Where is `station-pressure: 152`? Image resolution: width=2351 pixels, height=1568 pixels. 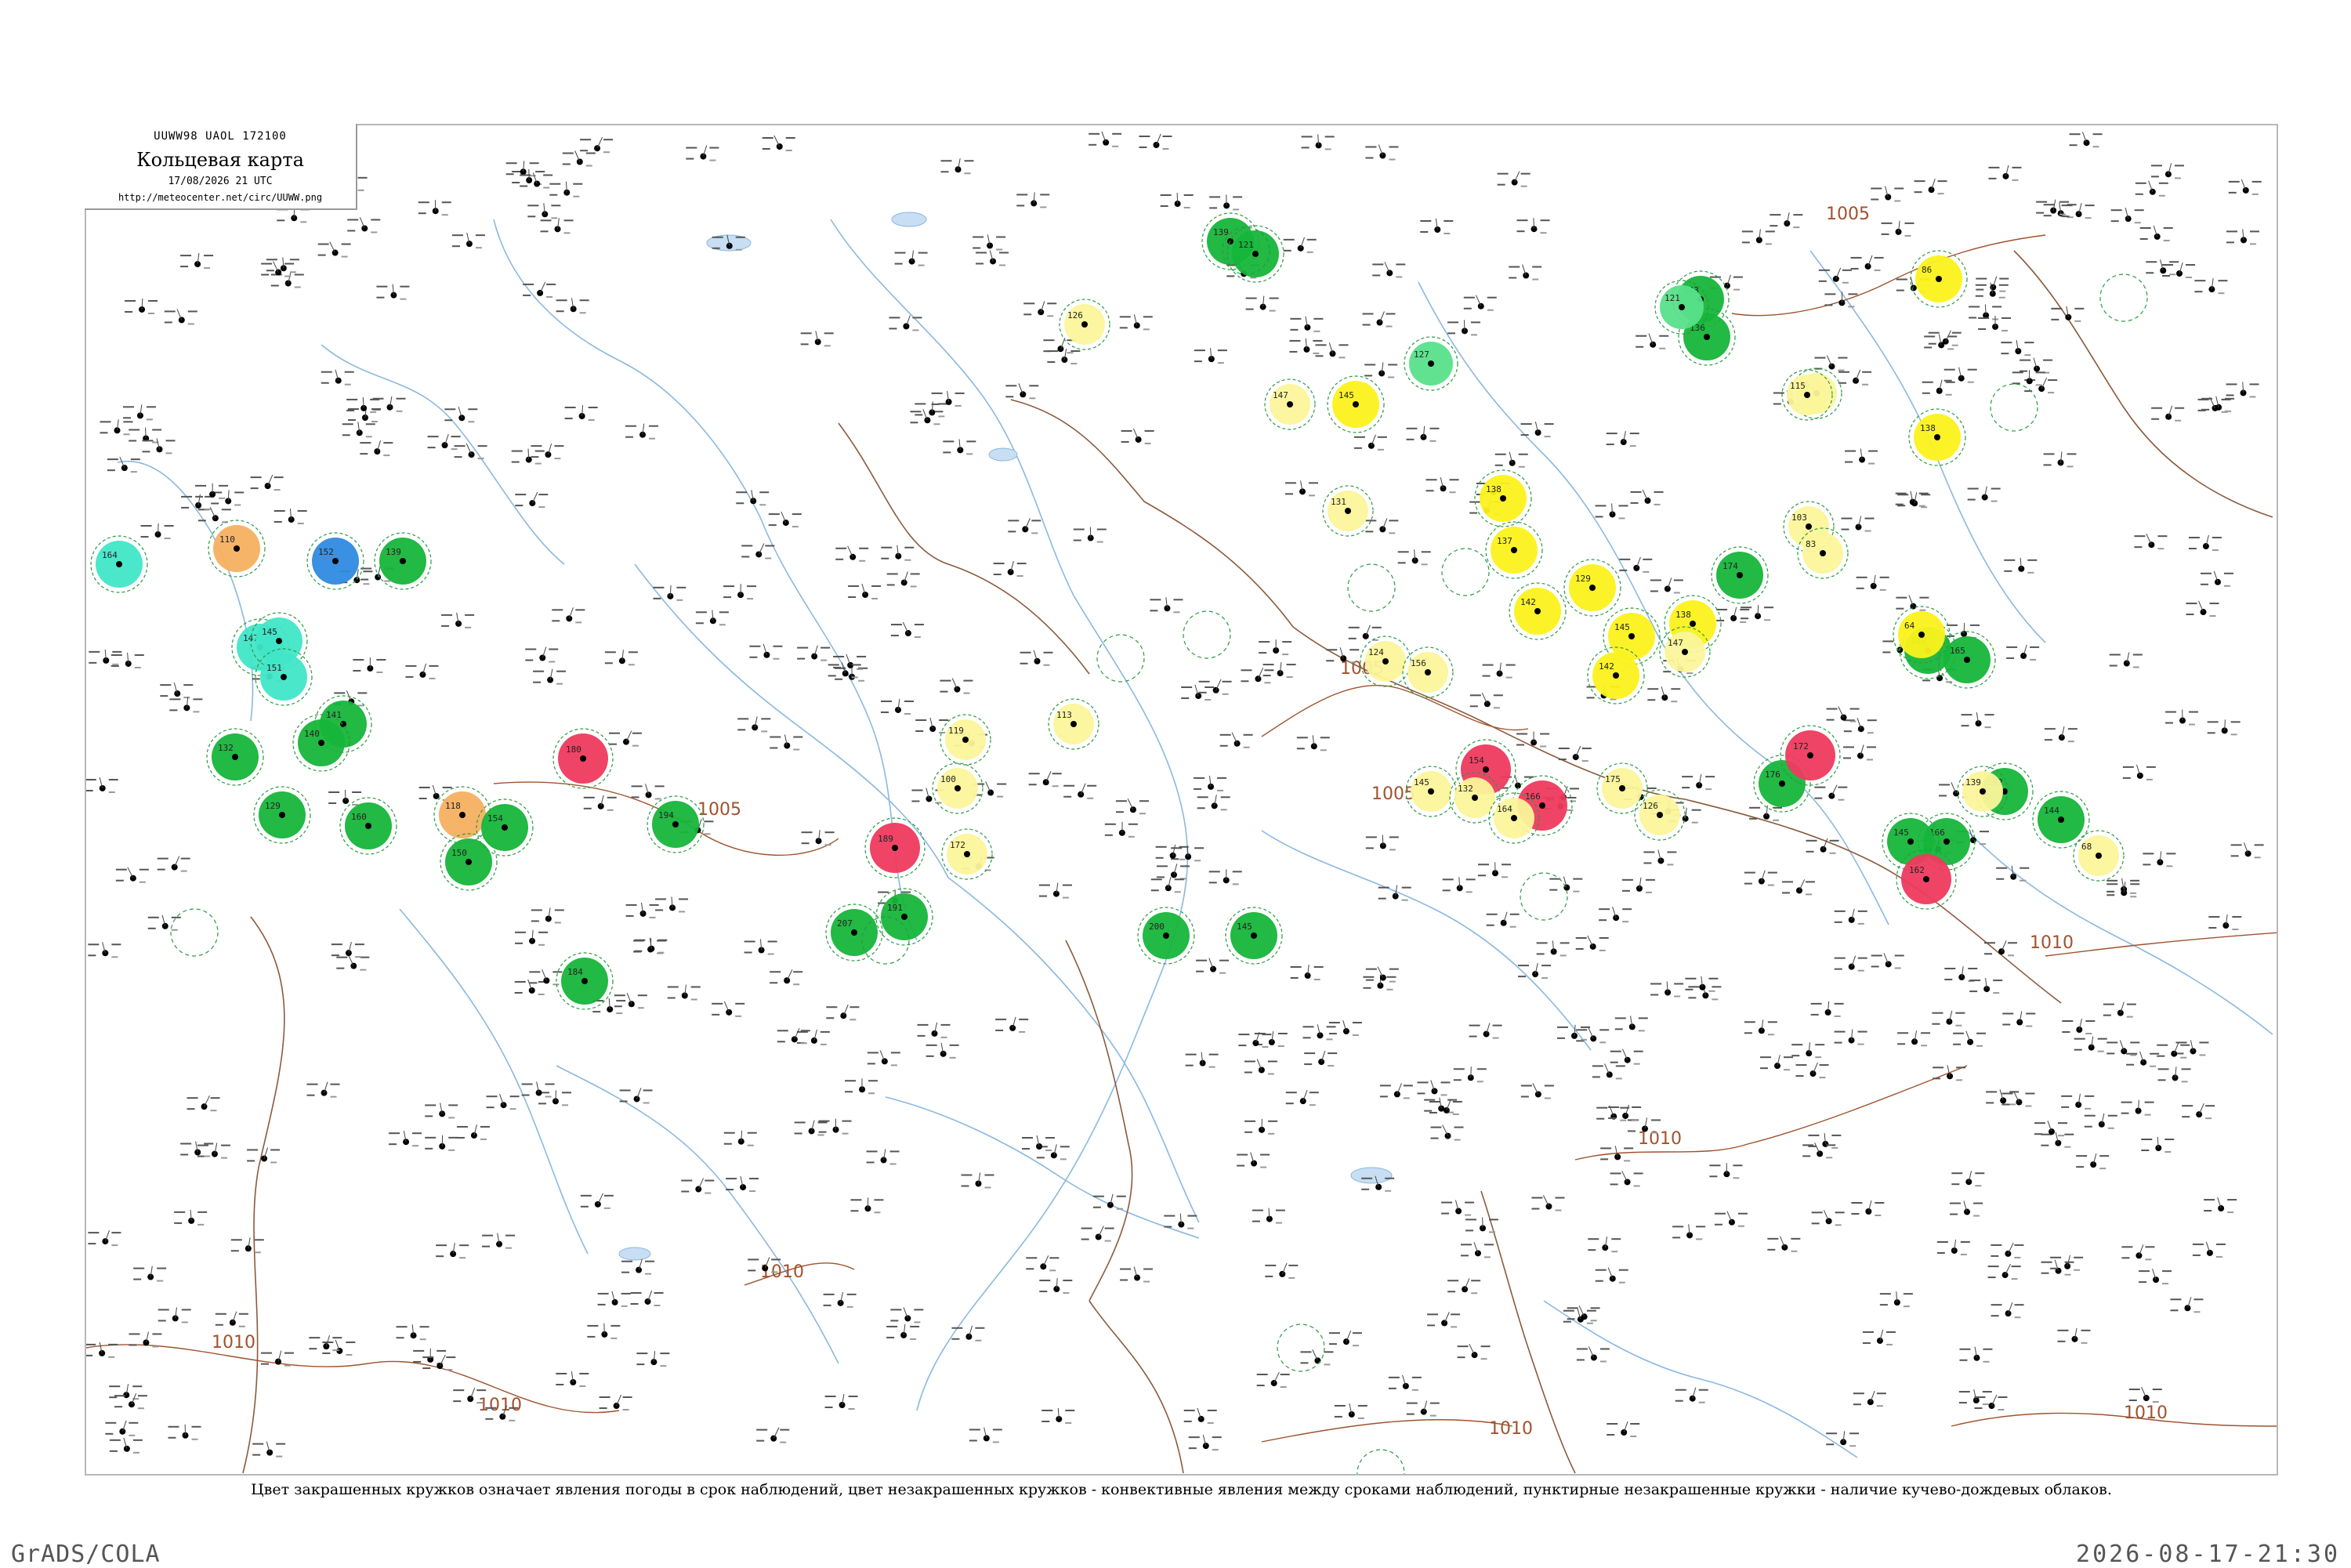
station-pressure: 152 is located at coordinates (326, 552).